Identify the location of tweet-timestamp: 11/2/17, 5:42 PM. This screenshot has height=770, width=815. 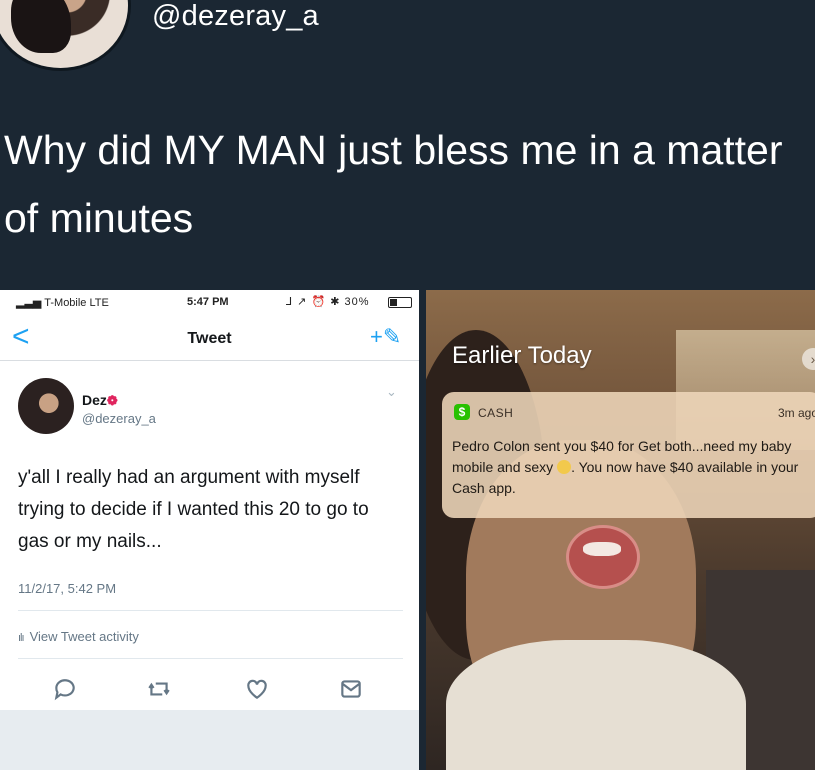
(67, 588).